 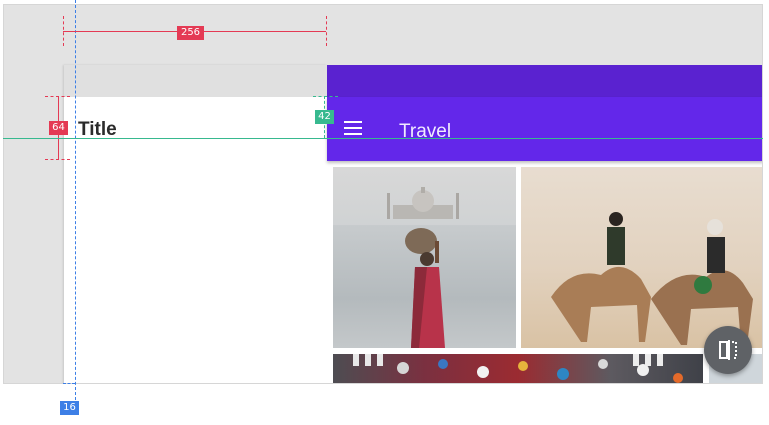 What do you see at coordinates (58, 128) in the screenshot?
I see `app-bar-height-badge: 64` at bounding box center [58, 128].